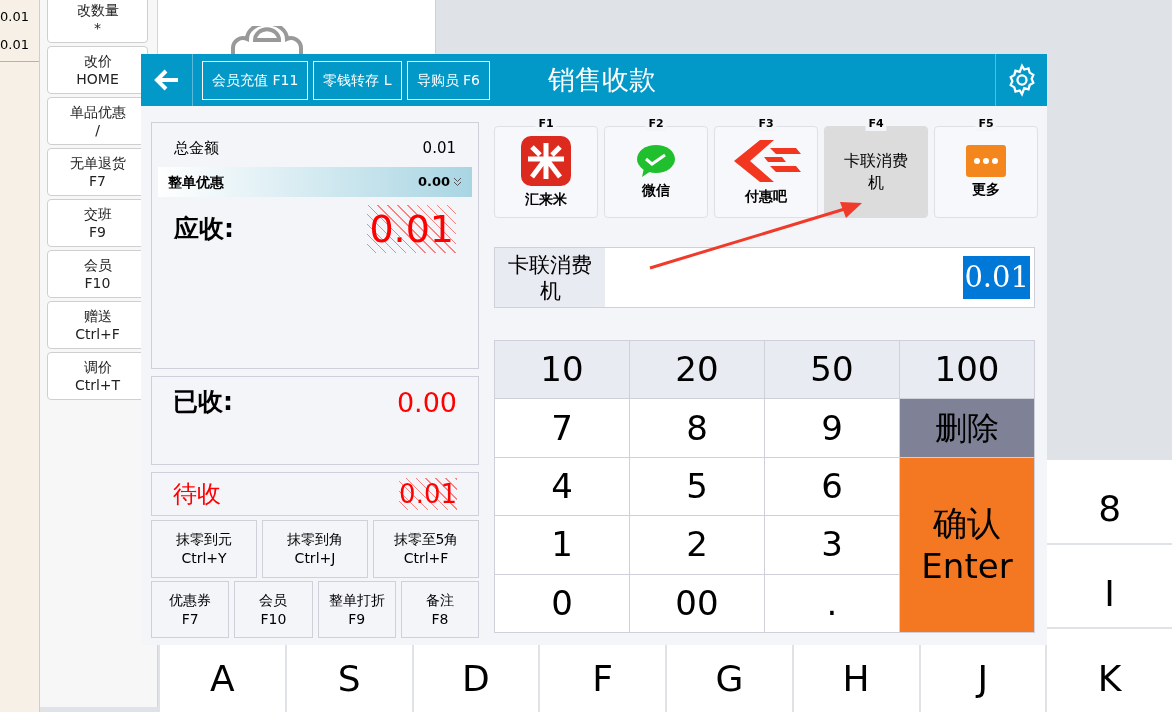  I want to click on keyboard-key: 8, so click(1109, 501).